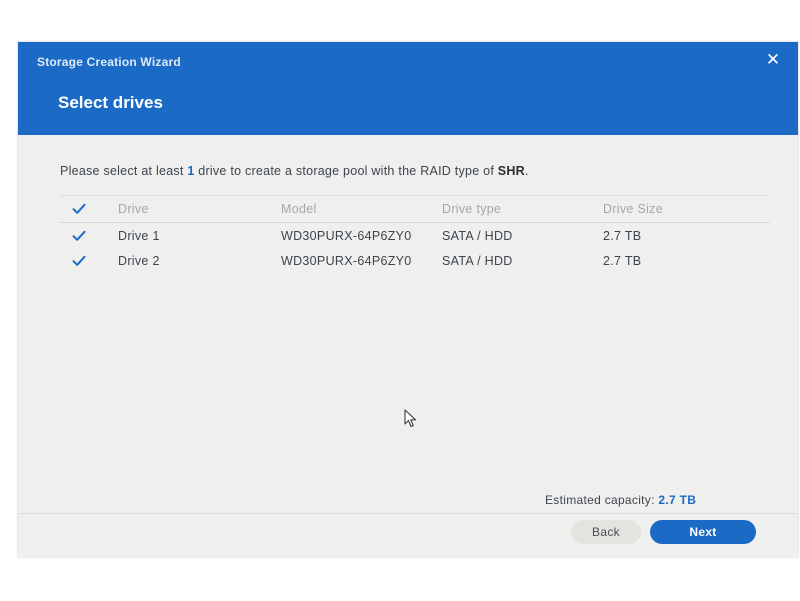  I want to click on instruction-prefix: Please select at least, so click(124, 171).